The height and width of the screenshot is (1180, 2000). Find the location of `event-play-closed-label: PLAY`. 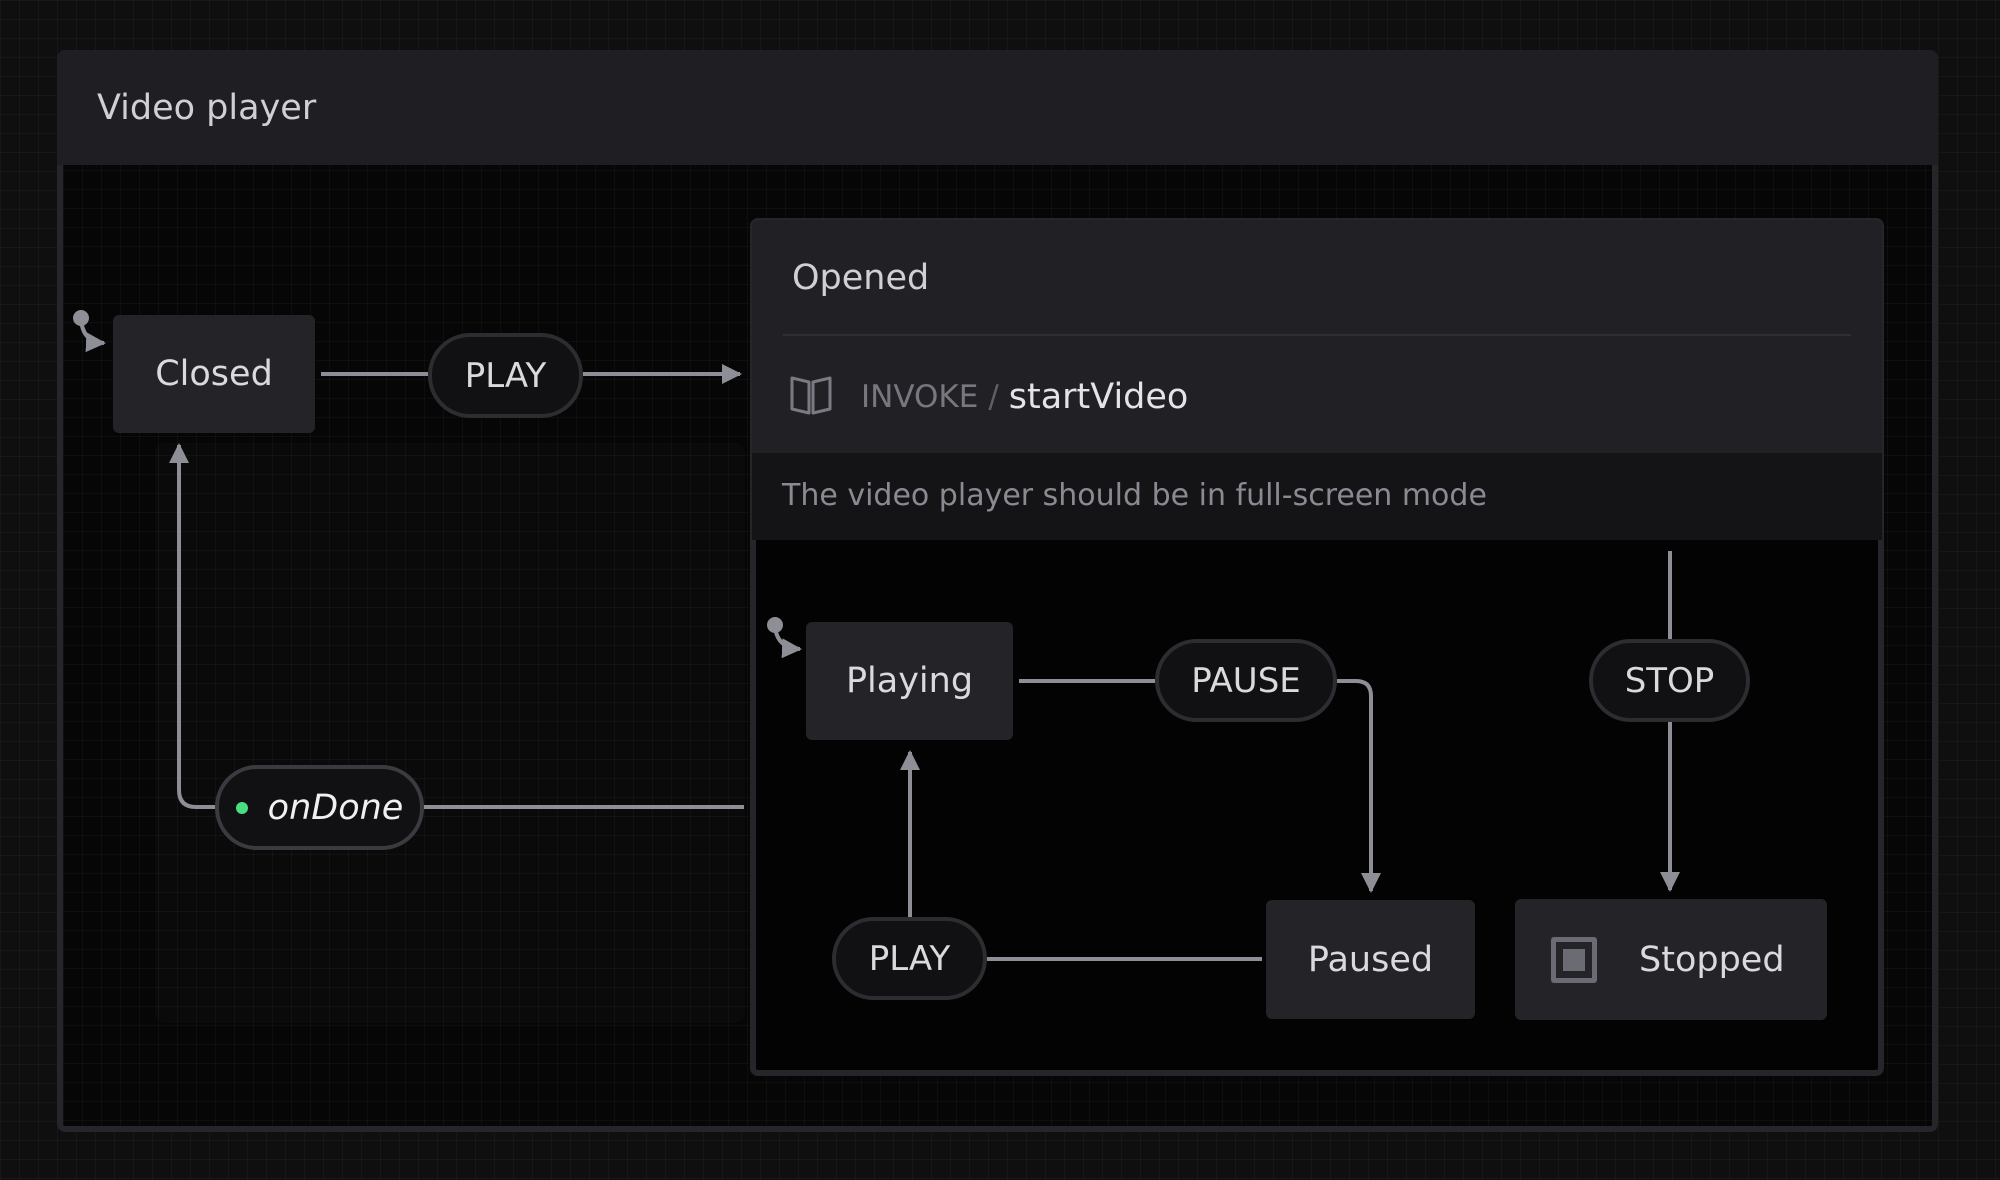

event-play-closed-label: PLAY is located at coordinates (505, 375).